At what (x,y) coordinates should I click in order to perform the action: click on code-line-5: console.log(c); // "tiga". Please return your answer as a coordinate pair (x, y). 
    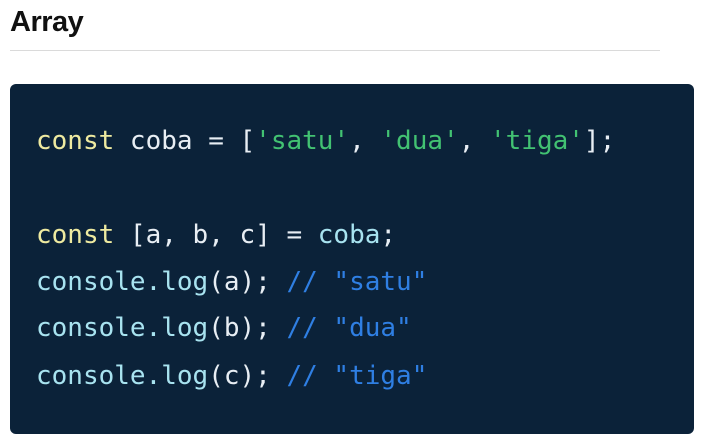
    Looking at the image, I should click on (231, 376).